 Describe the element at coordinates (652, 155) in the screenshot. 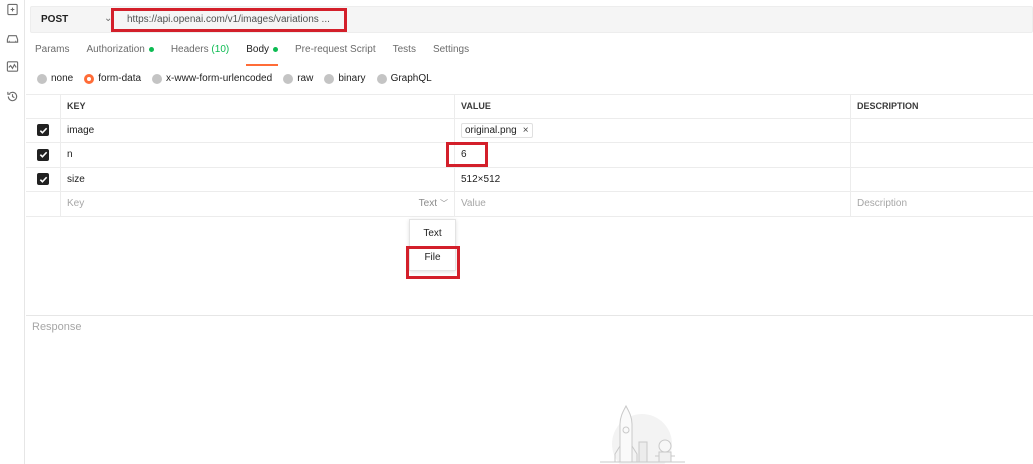

I see `value-cell: 6` at that location.